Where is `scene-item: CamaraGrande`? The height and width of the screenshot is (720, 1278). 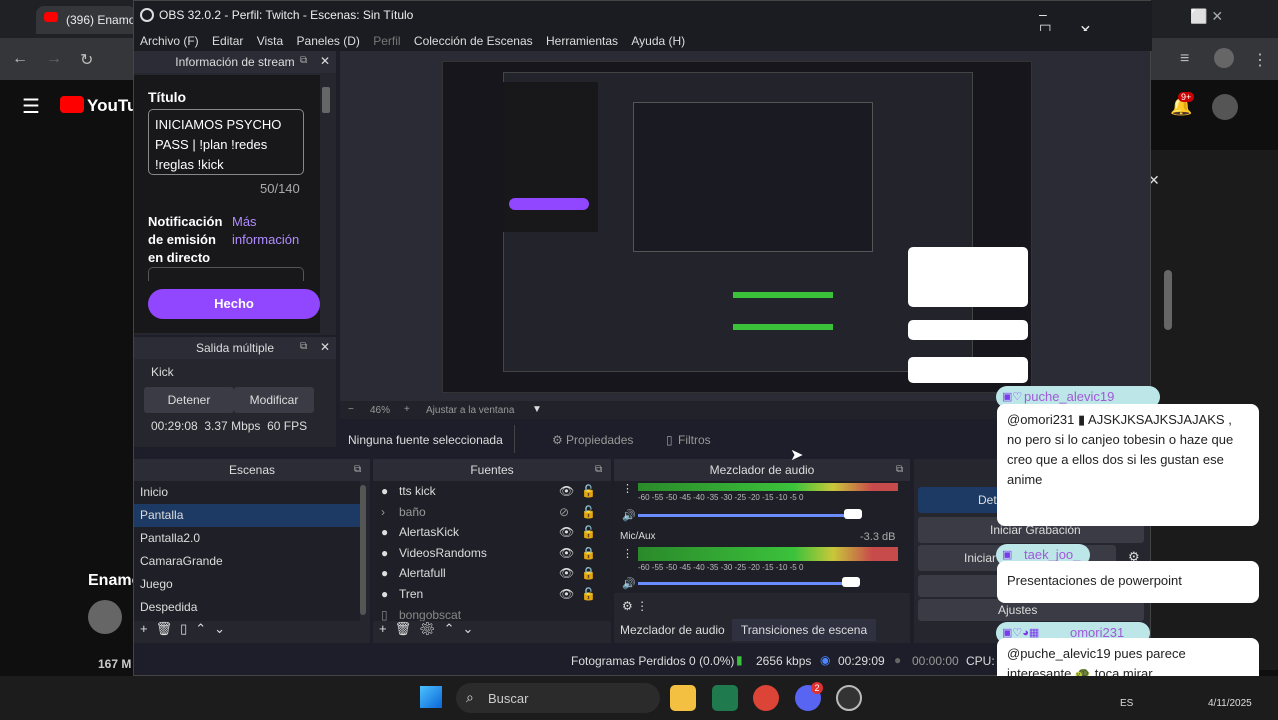 scene-item: CamaraGrande is located at coordinates (247, 561).